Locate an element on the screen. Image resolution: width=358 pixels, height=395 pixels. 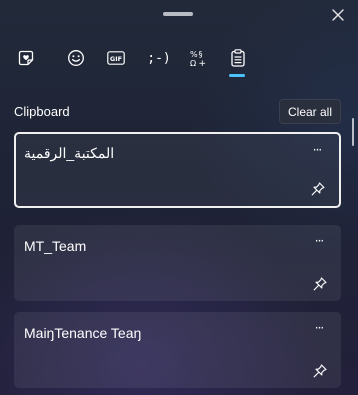
section-title: Clipboard is located at coordinates (42, 111).